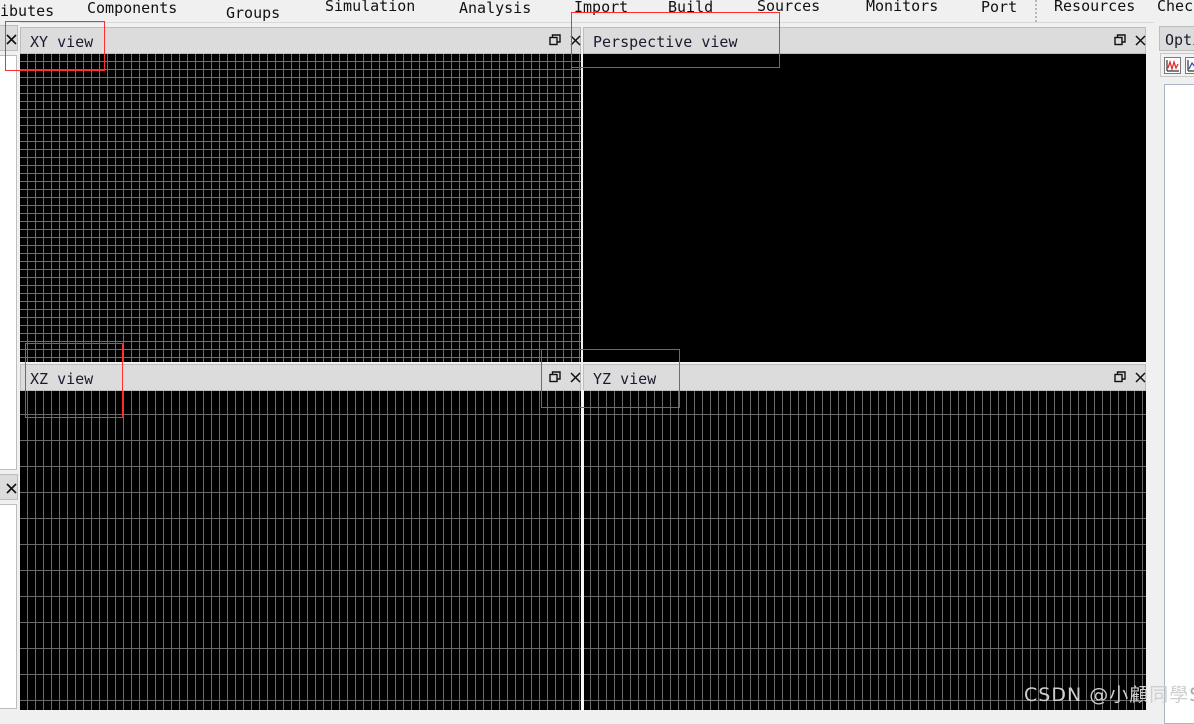 The height and width of the screenshot is (724, 1194). I want to click on xz-view-titlebar: XZ view, so click(300, 377).